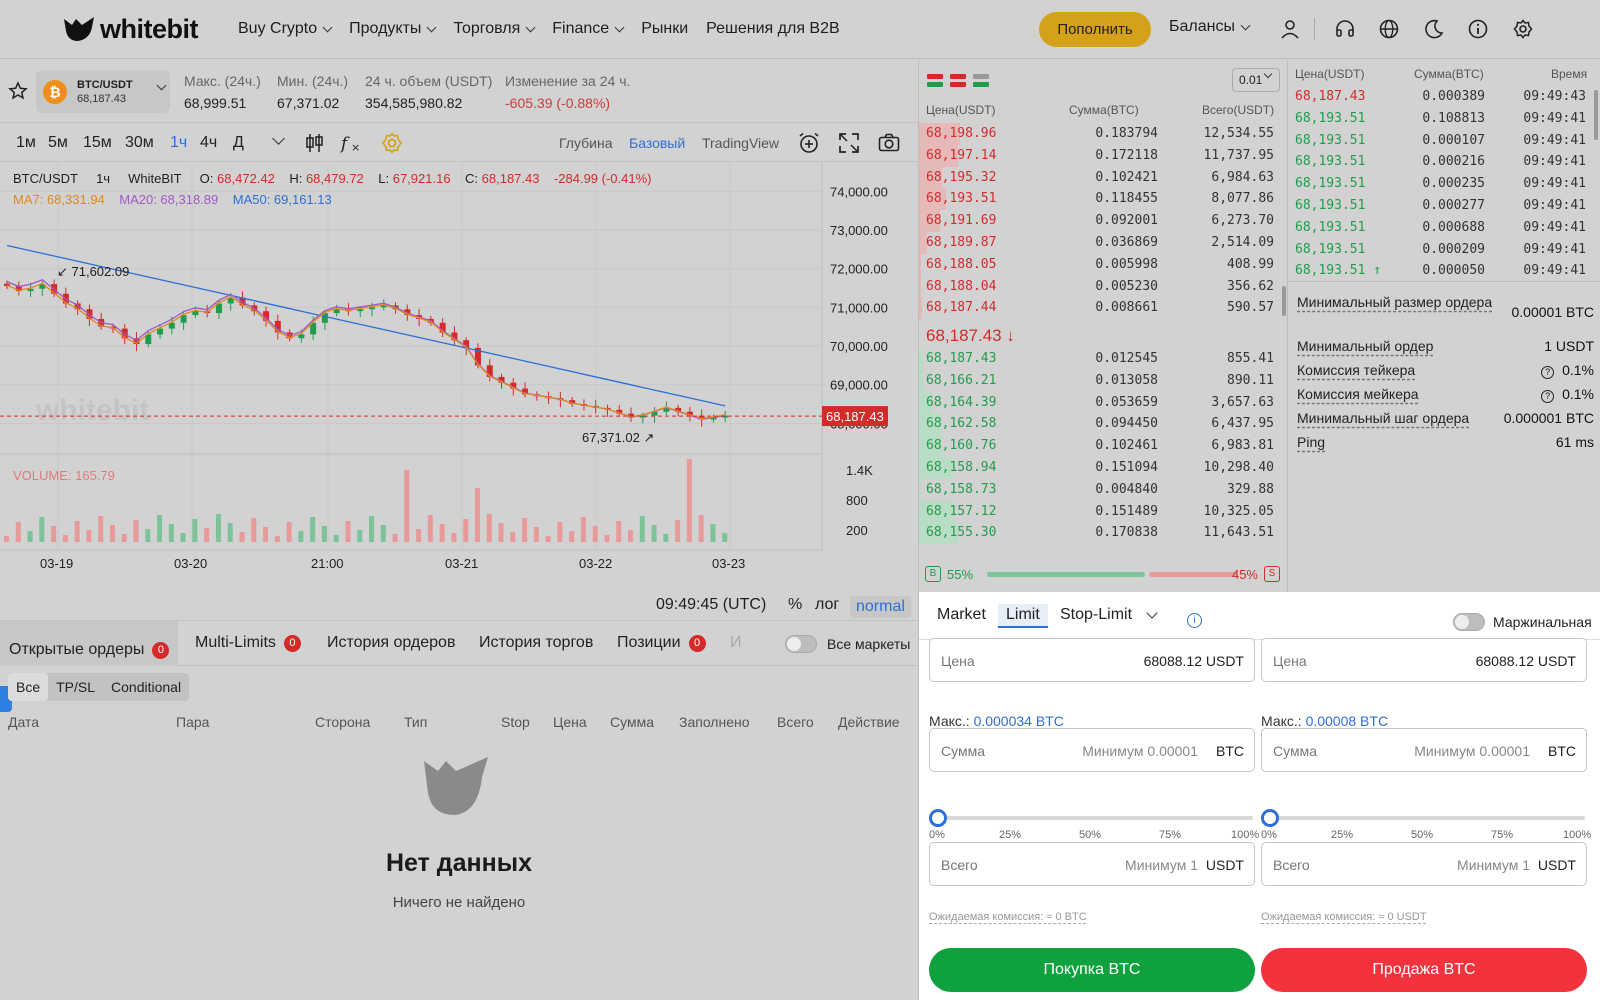 The image size is (1600, 1000). Describe the element at coordinates (801, 644) in the screenshot. I see `toggle-switch` at that location.